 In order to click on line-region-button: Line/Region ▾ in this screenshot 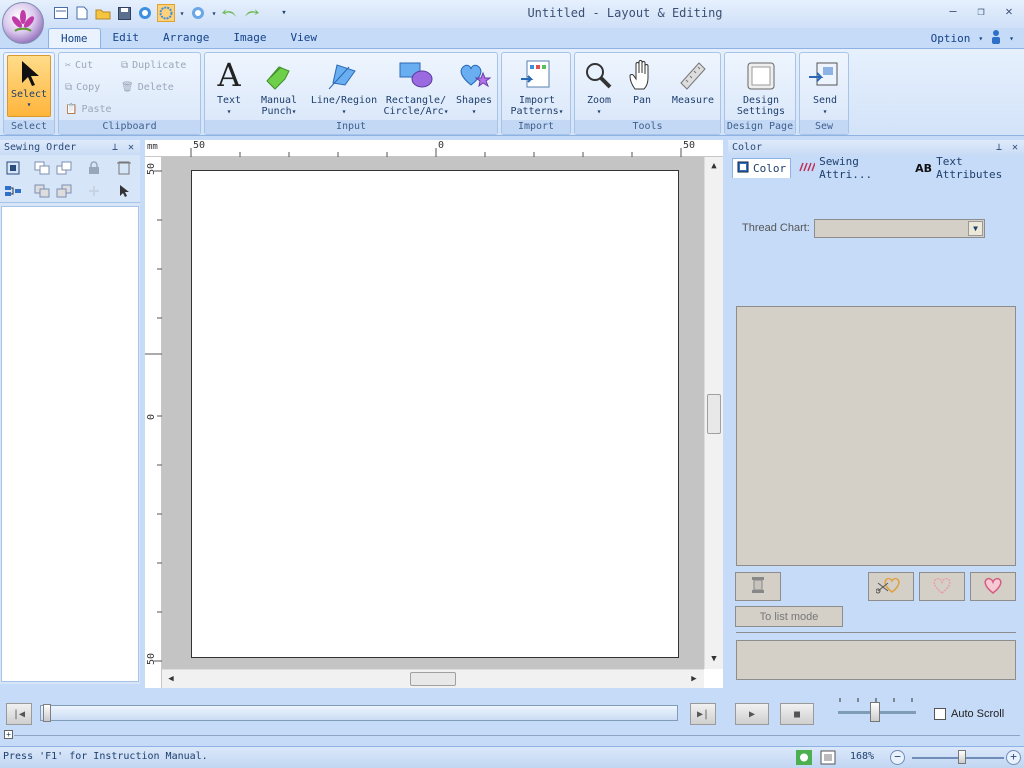, I will do `click(344, 86)`.